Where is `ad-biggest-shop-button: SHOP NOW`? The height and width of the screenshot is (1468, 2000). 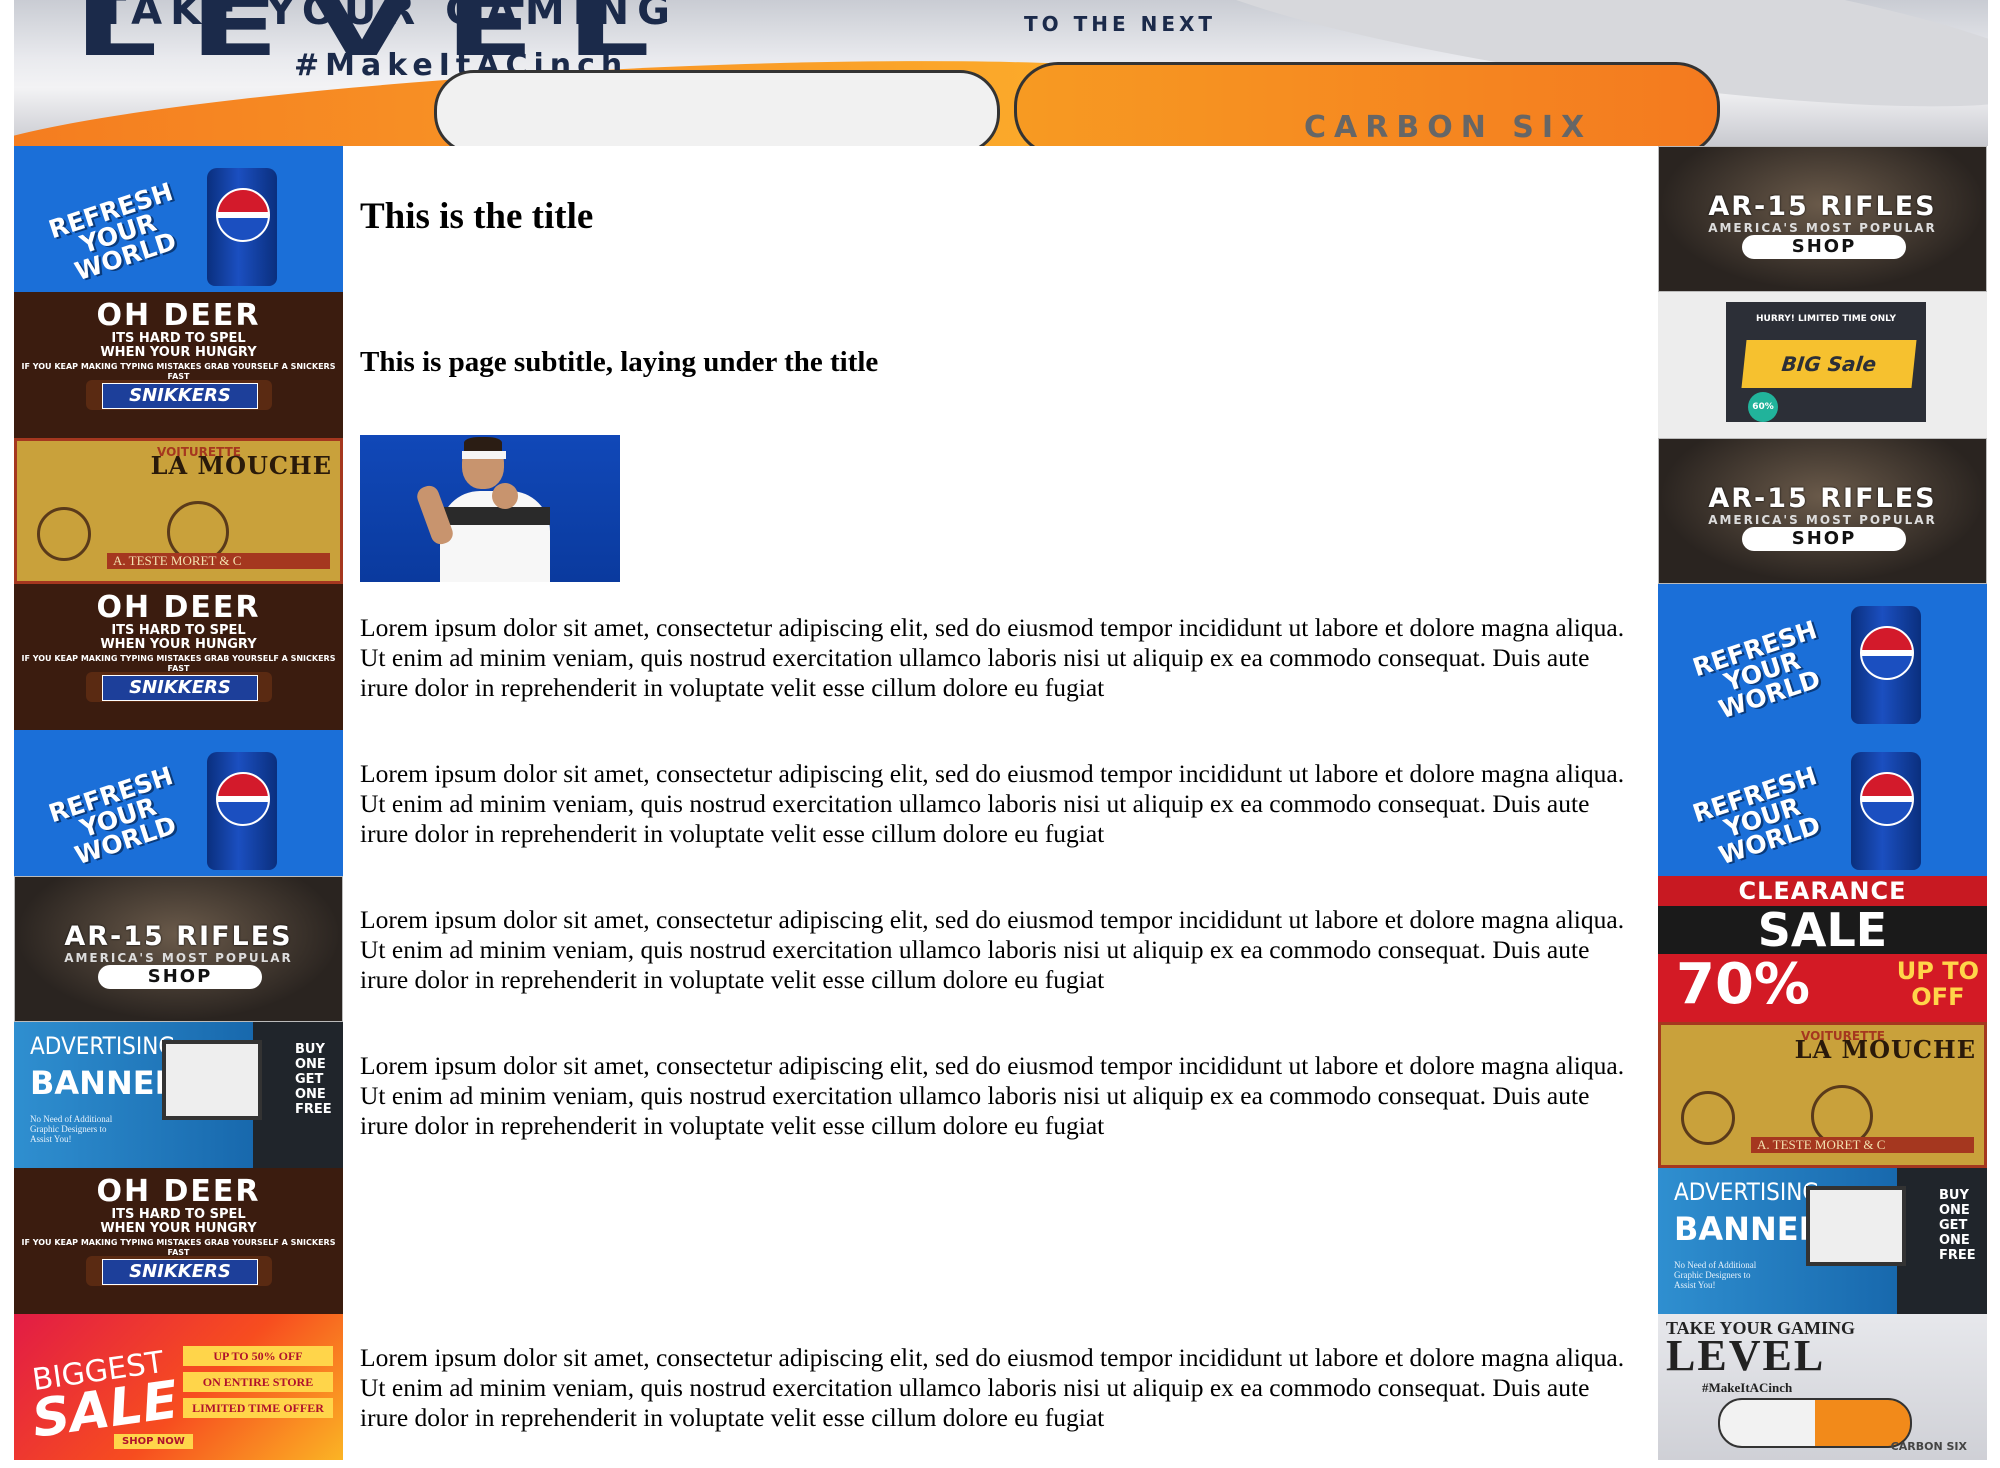 ad-biggest-shop-button: SHOP NOW is located at coordinates (153, 1441).